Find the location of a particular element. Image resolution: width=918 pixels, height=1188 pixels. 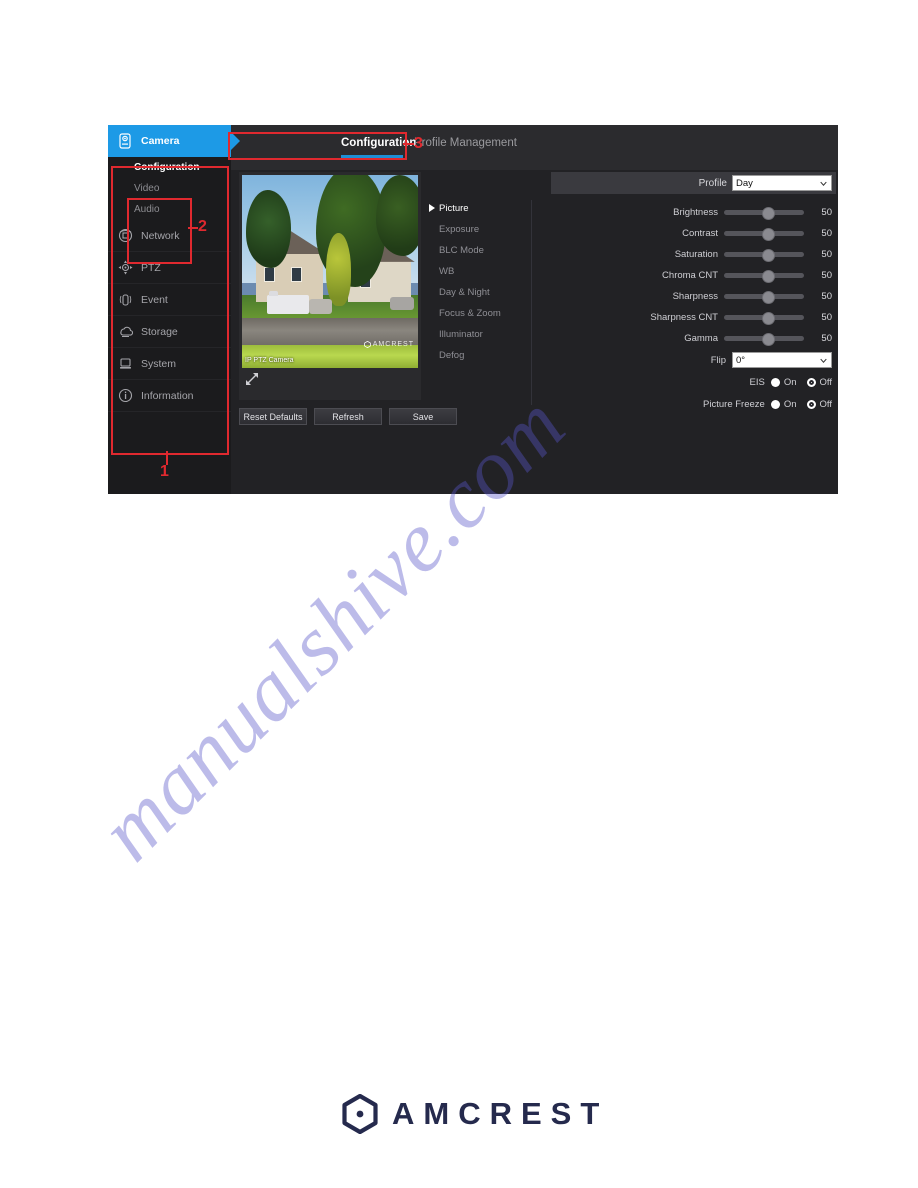

eis-radio-off is located at coordinates (811, 382).